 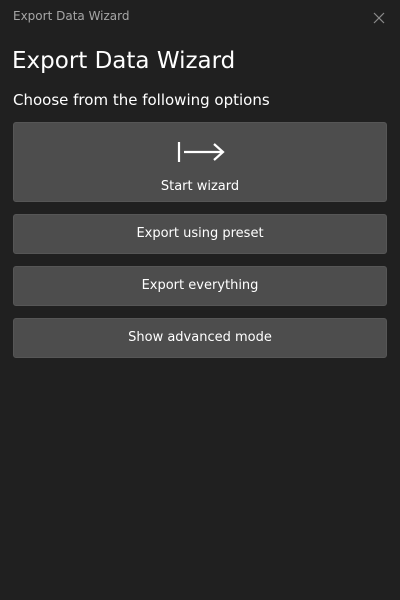 I want to click on advanced-mode-label: Show advanced mode, so click(x=200, y=337).